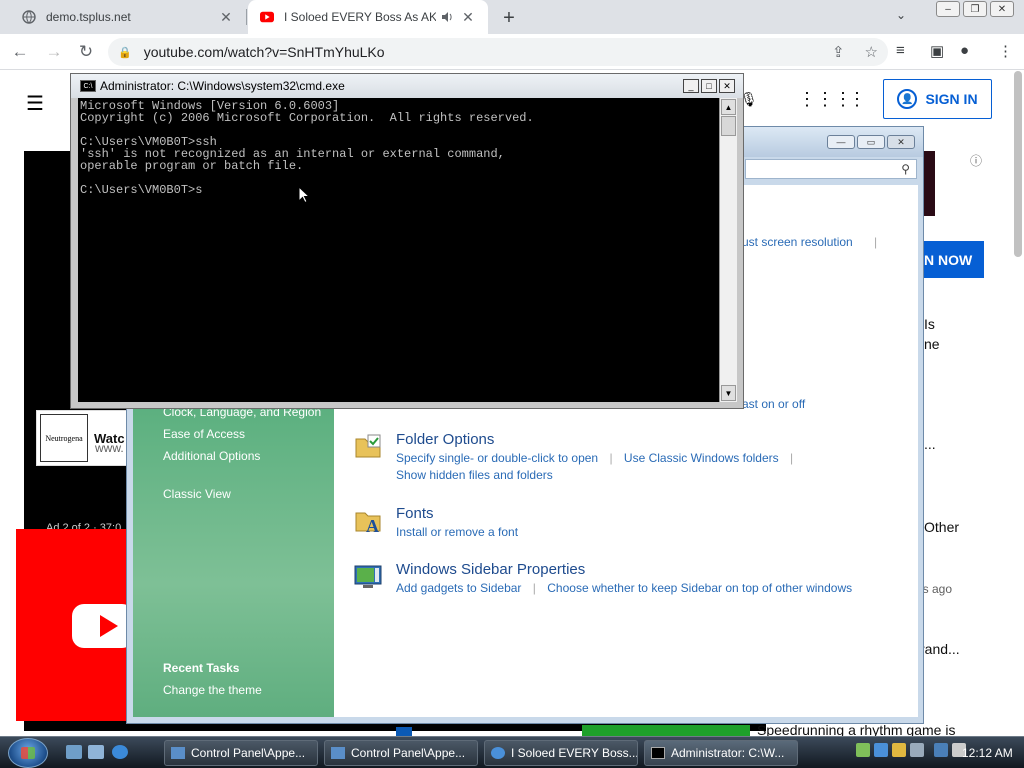 This screenshot has height=768, width=1024. What do you see at coordinates (691, 86) in the screenshot?
I see `minimize-button: _` at bounding box center [691, 86].